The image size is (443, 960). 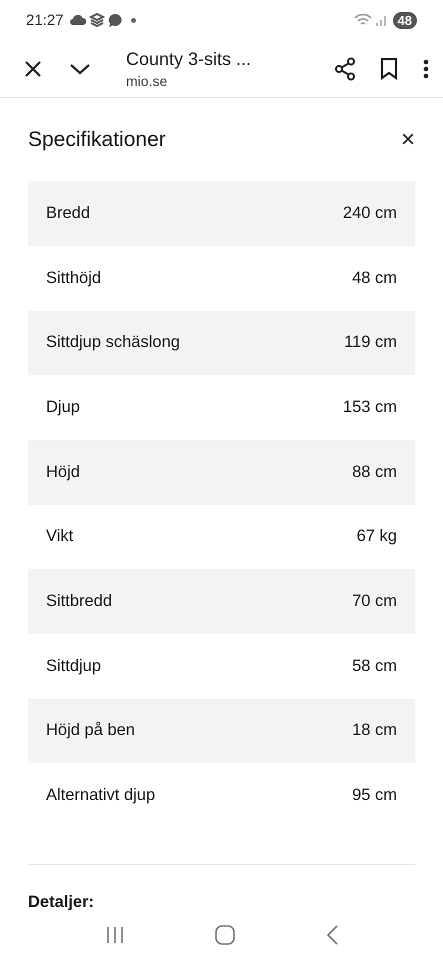 I want to click on close-button: ×, so click(x=407, y=140).